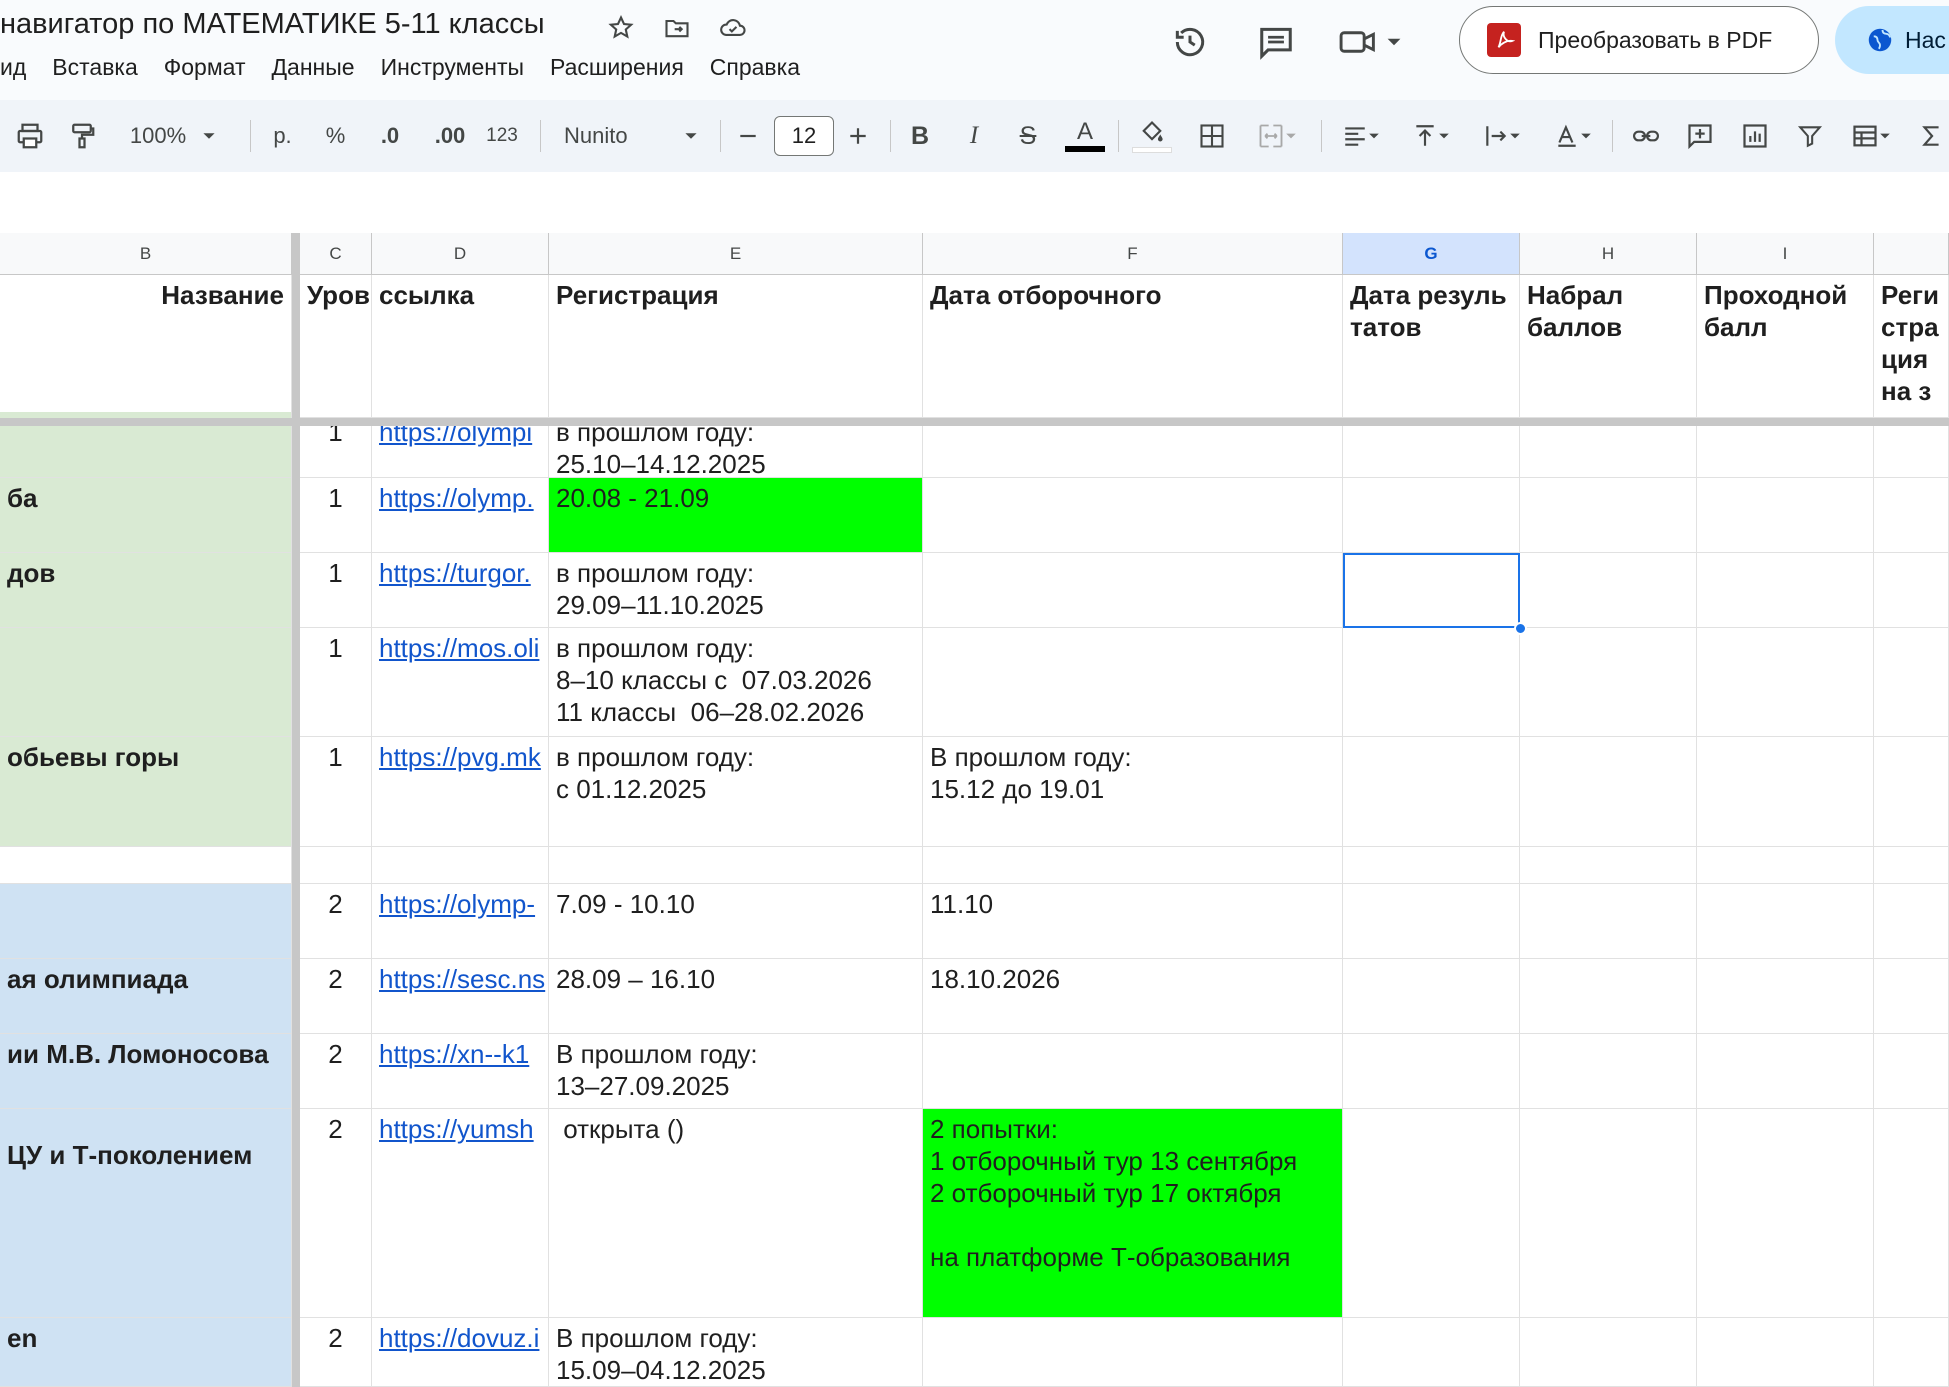 The height and width of the screenshot is (1387, 1949). I want to click on column-header-h: H, so click(1608, 254).